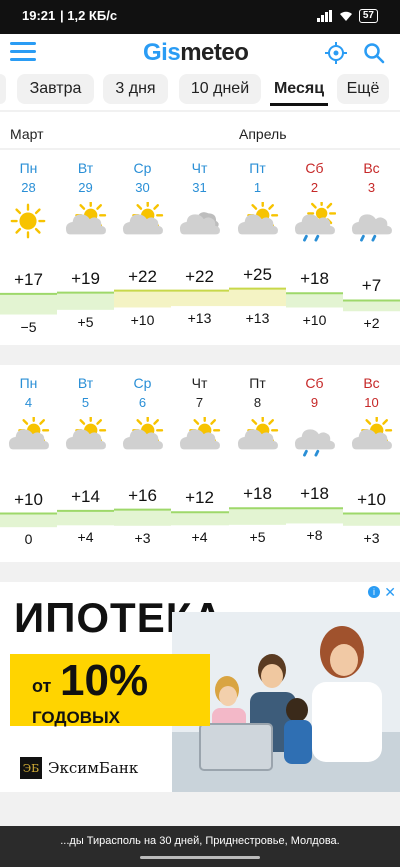 This screenshot has width=400, height=867. What do you see at coordinates (85, 168) in the screenshot?
I see `day-name: Вт` at bounding box center [85, 168].